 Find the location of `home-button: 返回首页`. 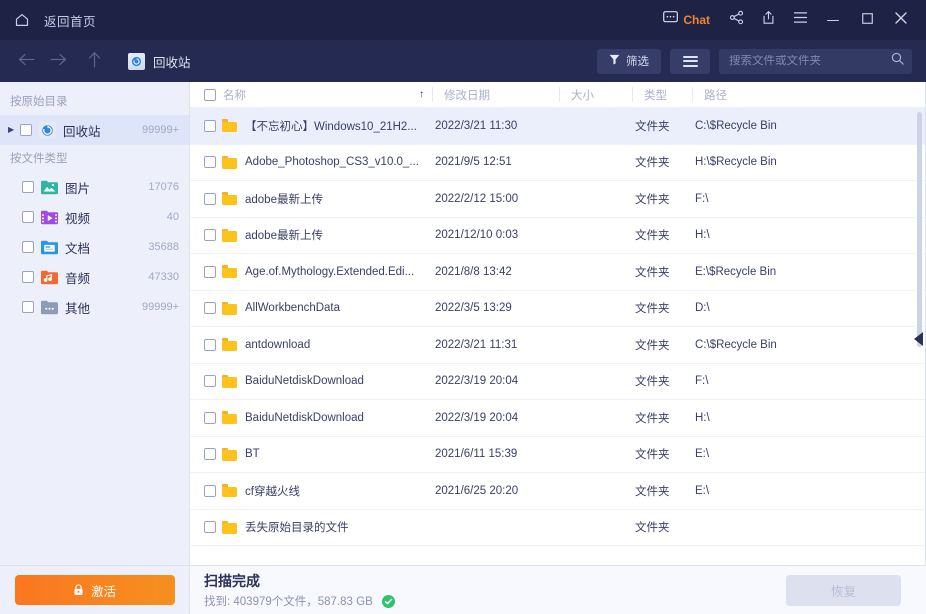

home-button: 返回首页 is located at coordinates (55, 20).